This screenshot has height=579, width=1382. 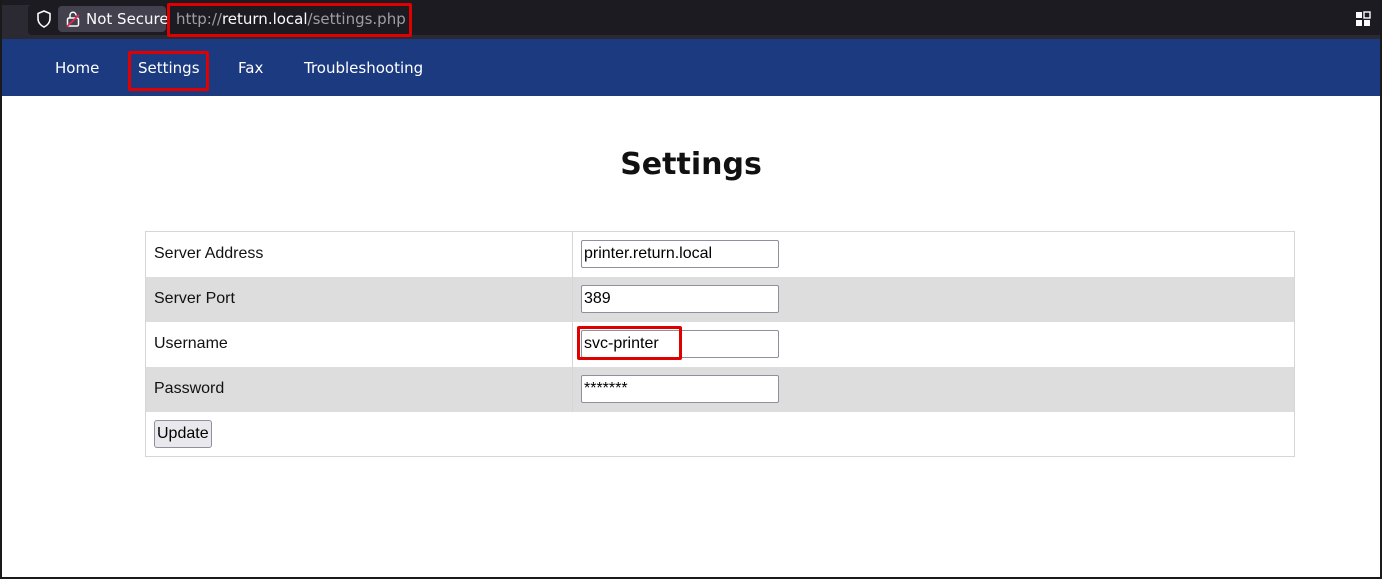 I want to click on table-row: Server Address, so click(x=720, y=254).